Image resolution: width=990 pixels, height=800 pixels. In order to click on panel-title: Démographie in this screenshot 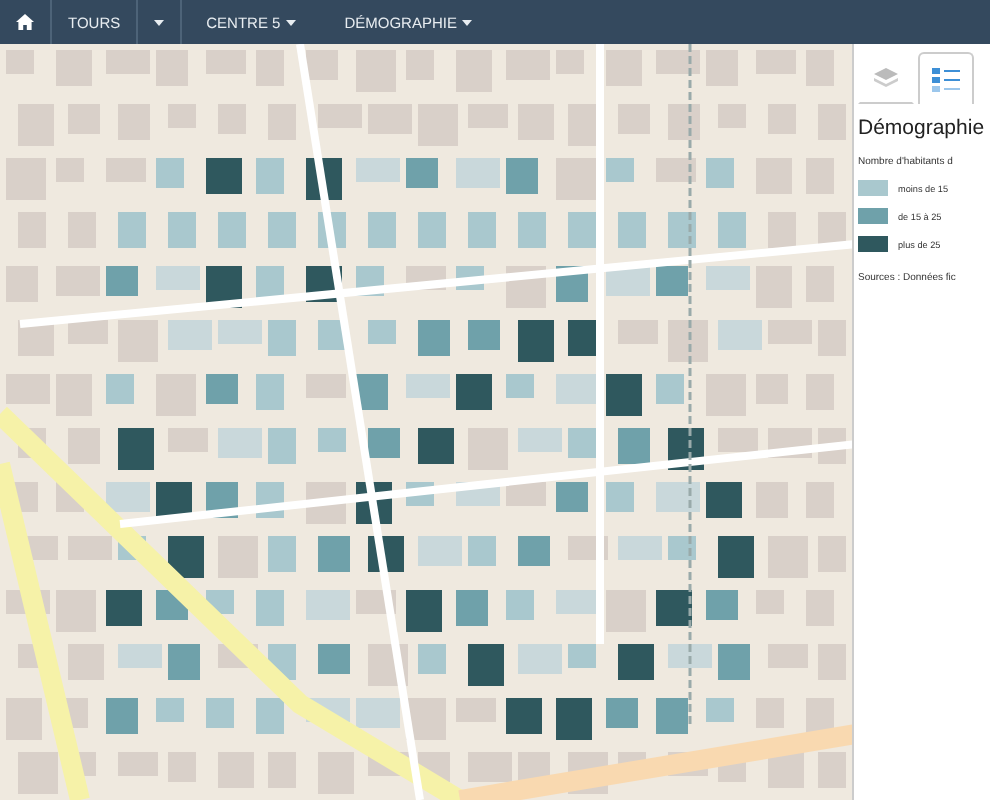, I will do `click(922, 128)`.